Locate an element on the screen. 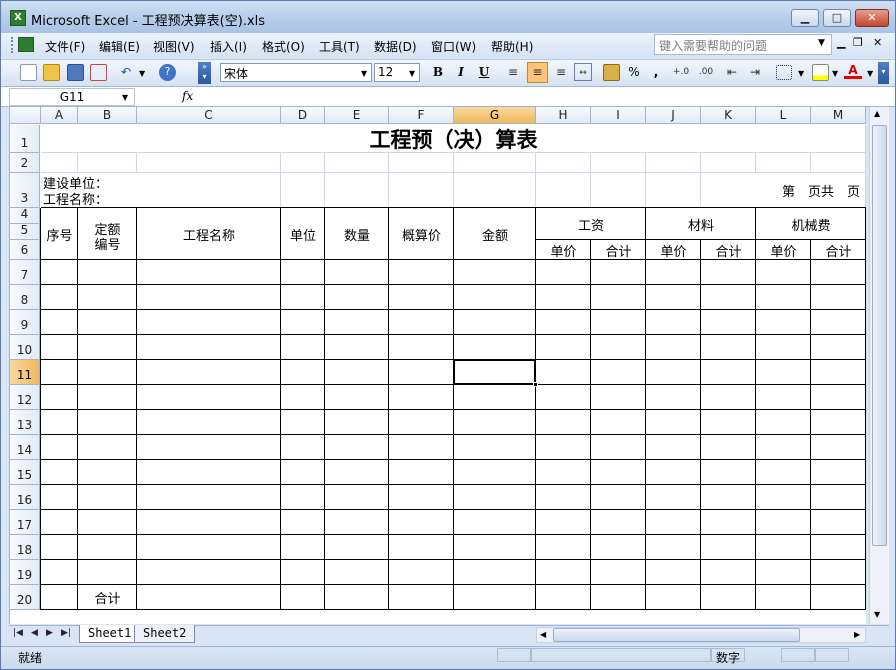  size-dropdown-icon: ▼ is located at coordinates (412, 73).